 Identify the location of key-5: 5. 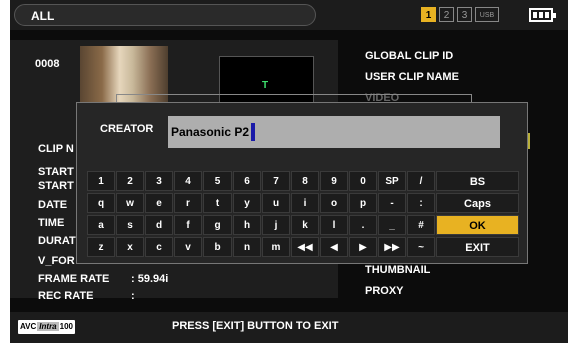
(217, 181).